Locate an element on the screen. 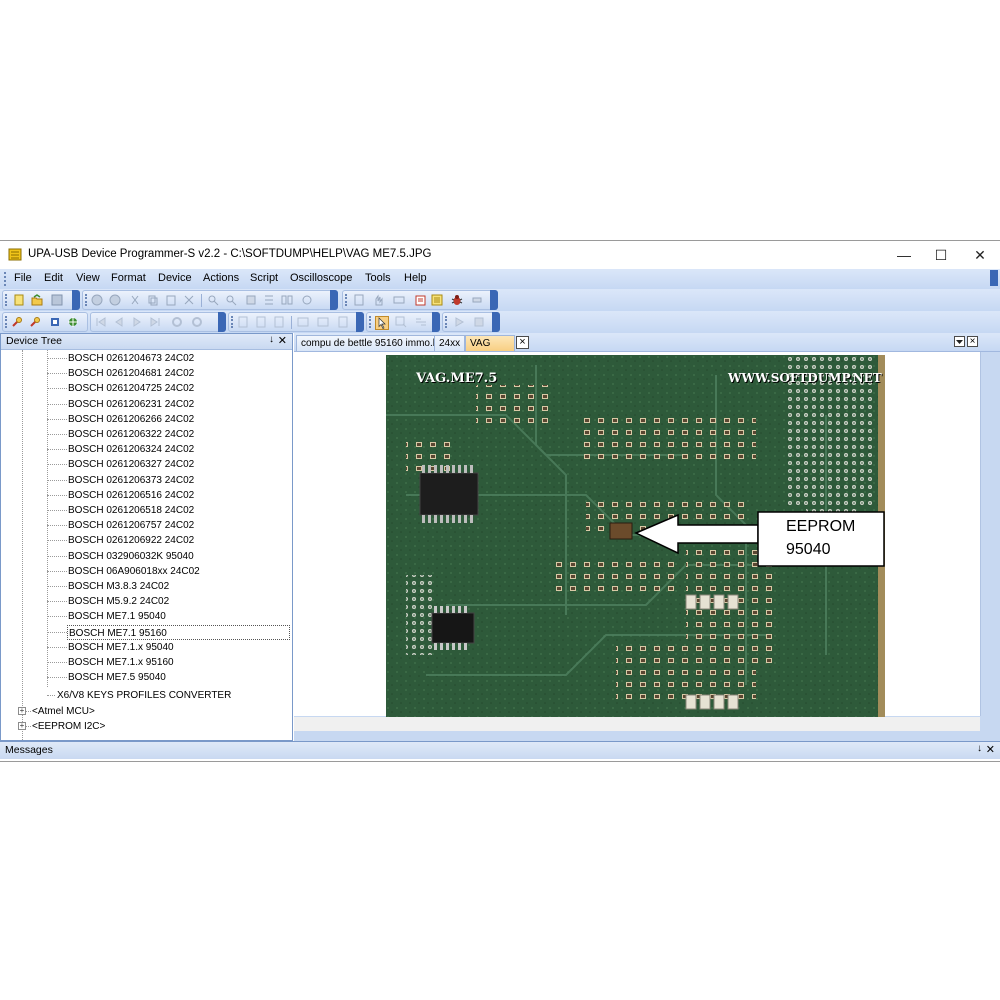 The width and height of the screenshot is (1000, 1000). menu-actions: Actions is located at coordinates (221, 278).